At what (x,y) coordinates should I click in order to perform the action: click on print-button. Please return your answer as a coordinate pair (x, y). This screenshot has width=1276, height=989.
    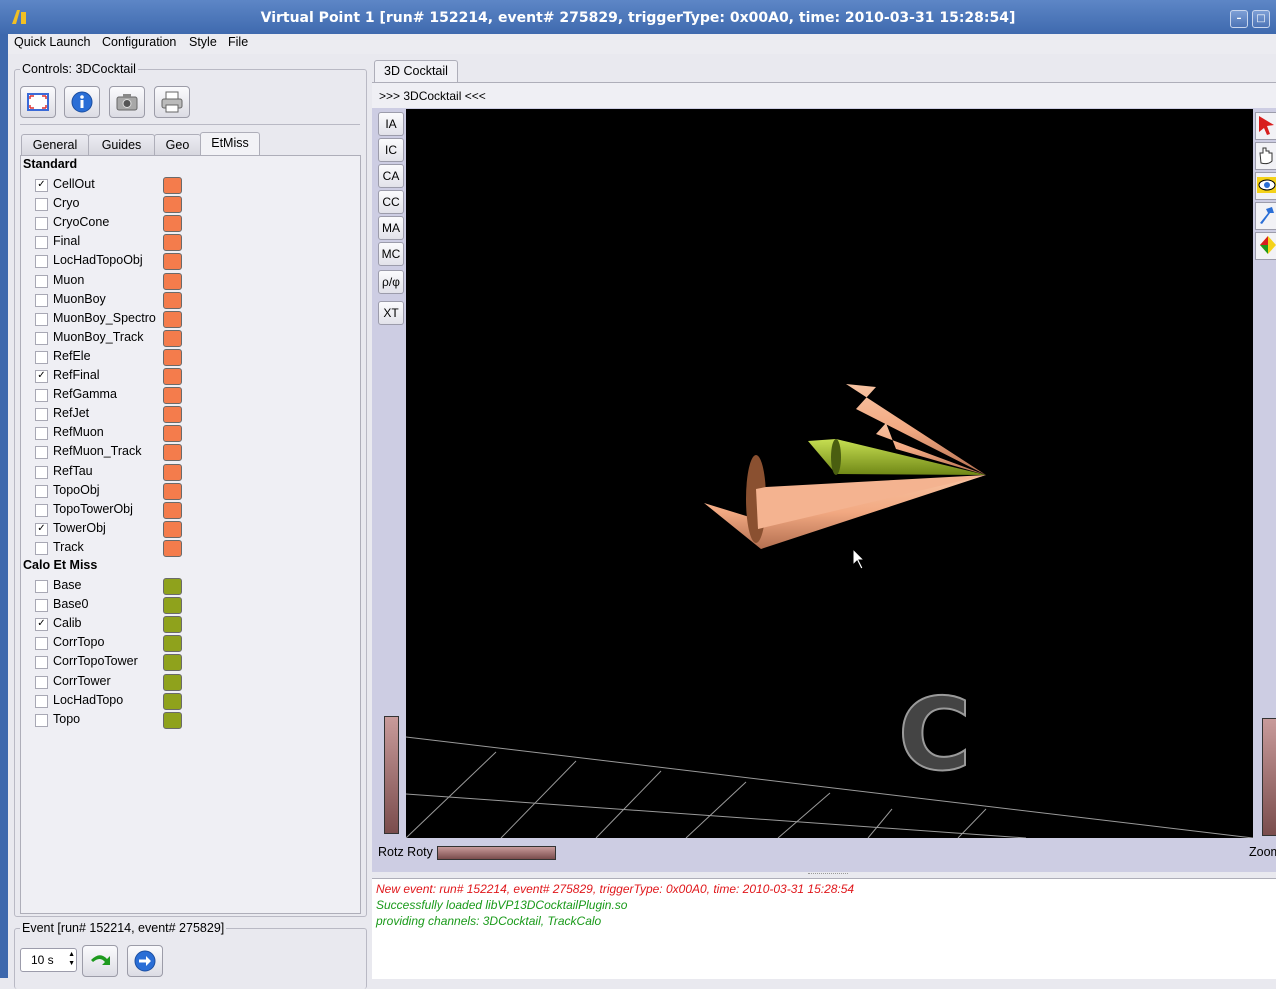
    Looking at the image, I should click on (172, 102).